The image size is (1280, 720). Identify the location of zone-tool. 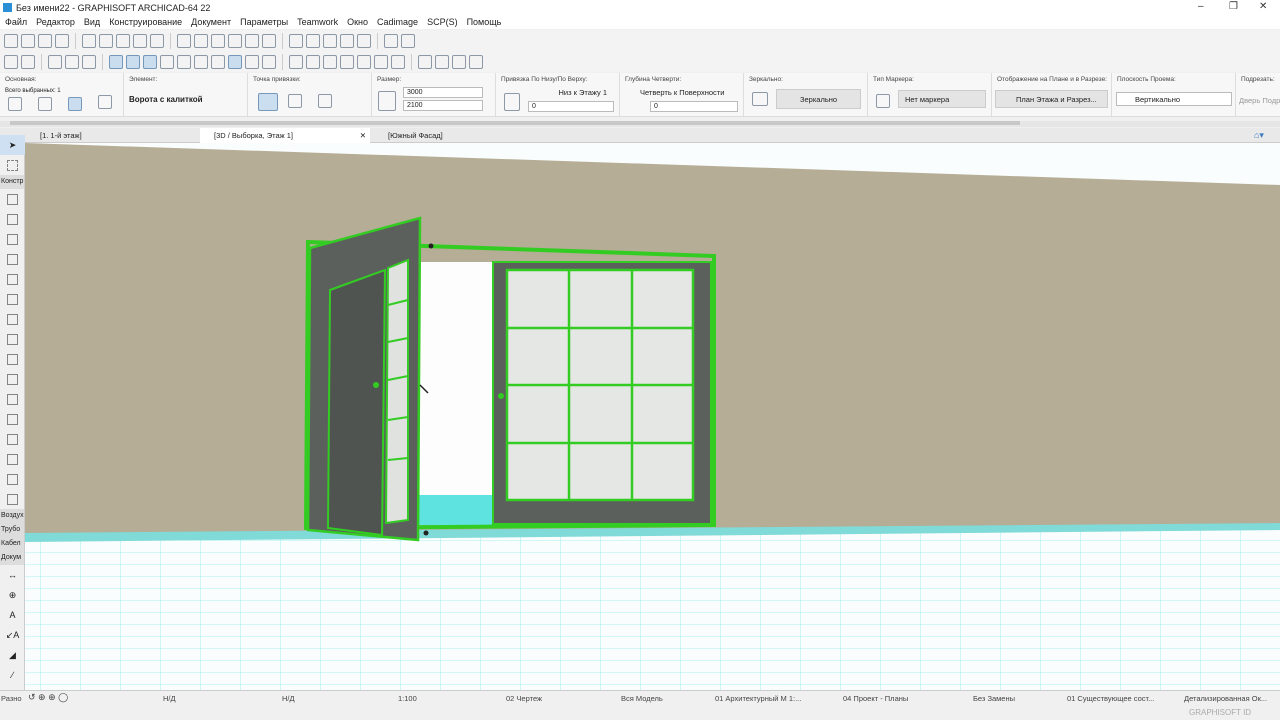
(12, 479).